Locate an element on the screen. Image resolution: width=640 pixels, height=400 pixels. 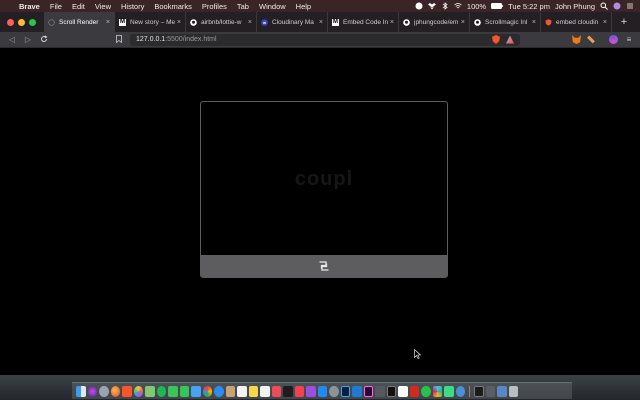
reminders-icon is located at coordinates (265, 391).